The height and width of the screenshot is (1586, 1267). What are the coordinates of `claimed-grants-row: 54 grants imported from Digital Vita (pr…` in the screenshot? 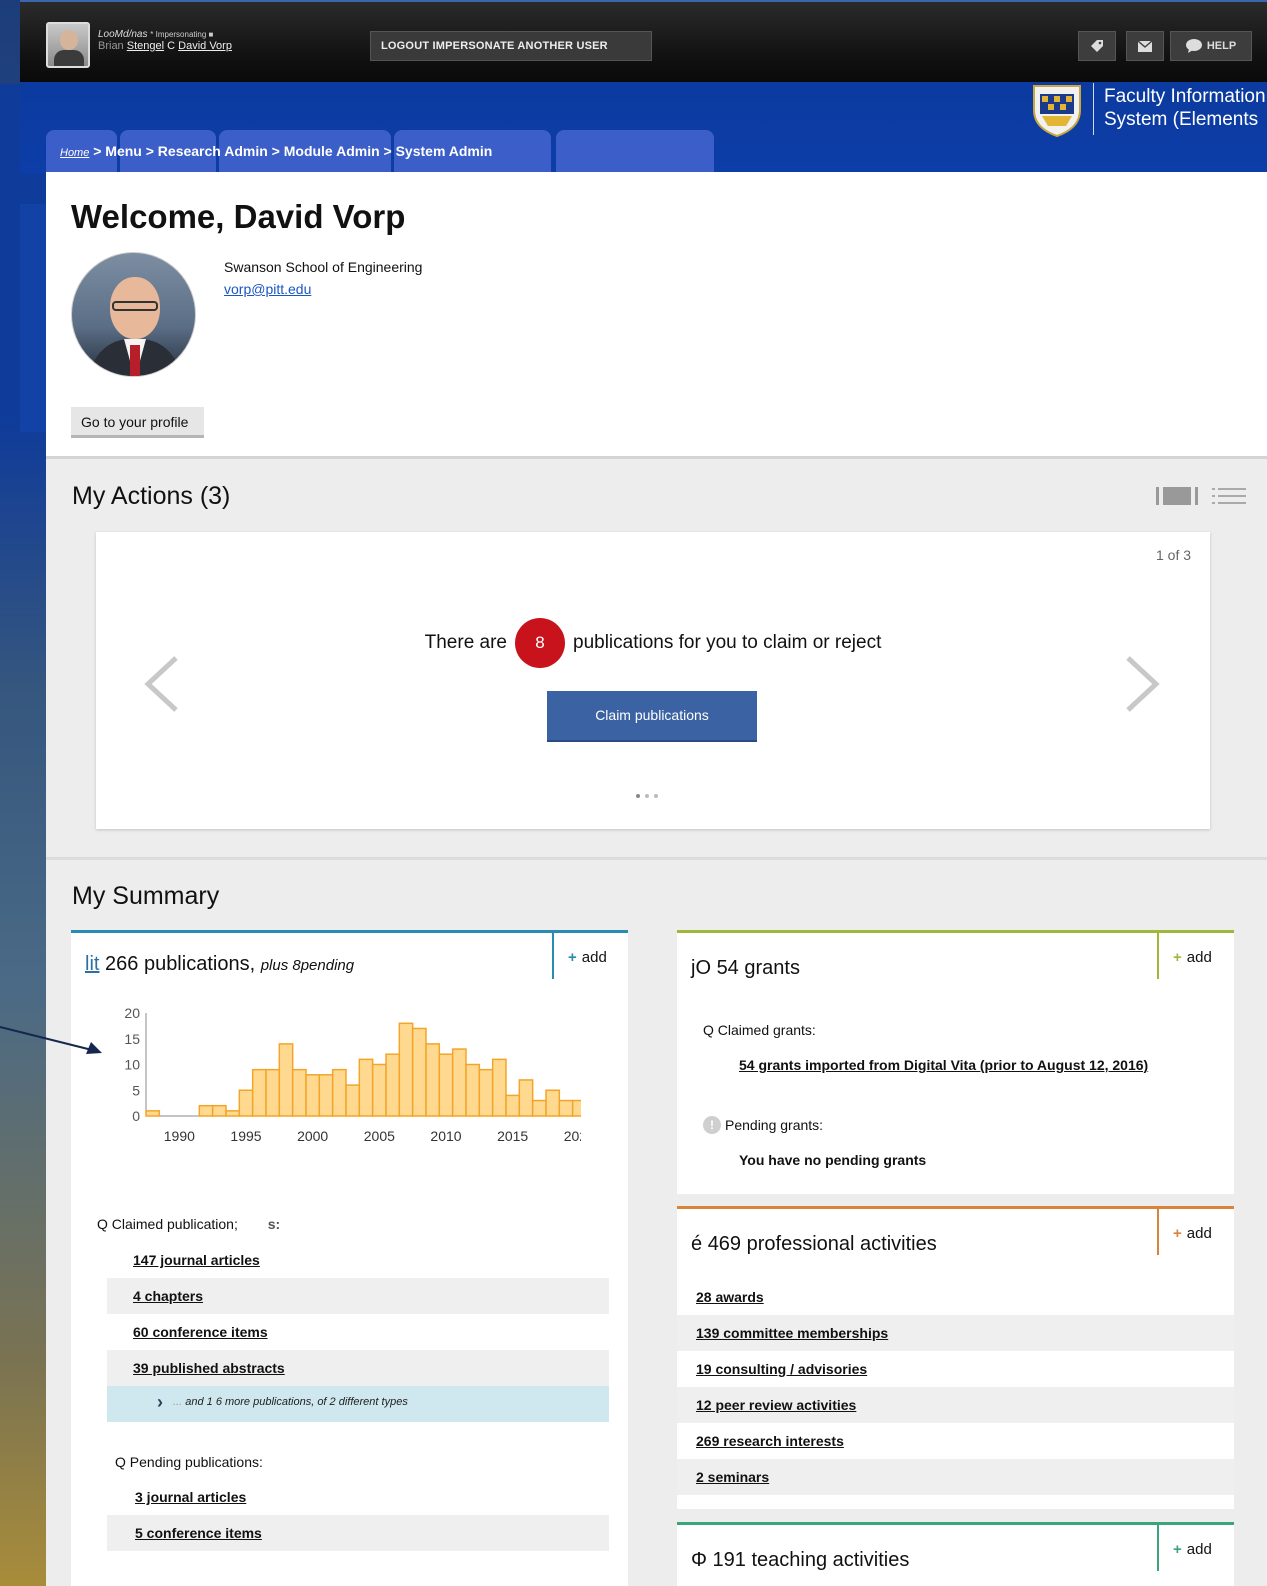 It's located at (974, 1065).